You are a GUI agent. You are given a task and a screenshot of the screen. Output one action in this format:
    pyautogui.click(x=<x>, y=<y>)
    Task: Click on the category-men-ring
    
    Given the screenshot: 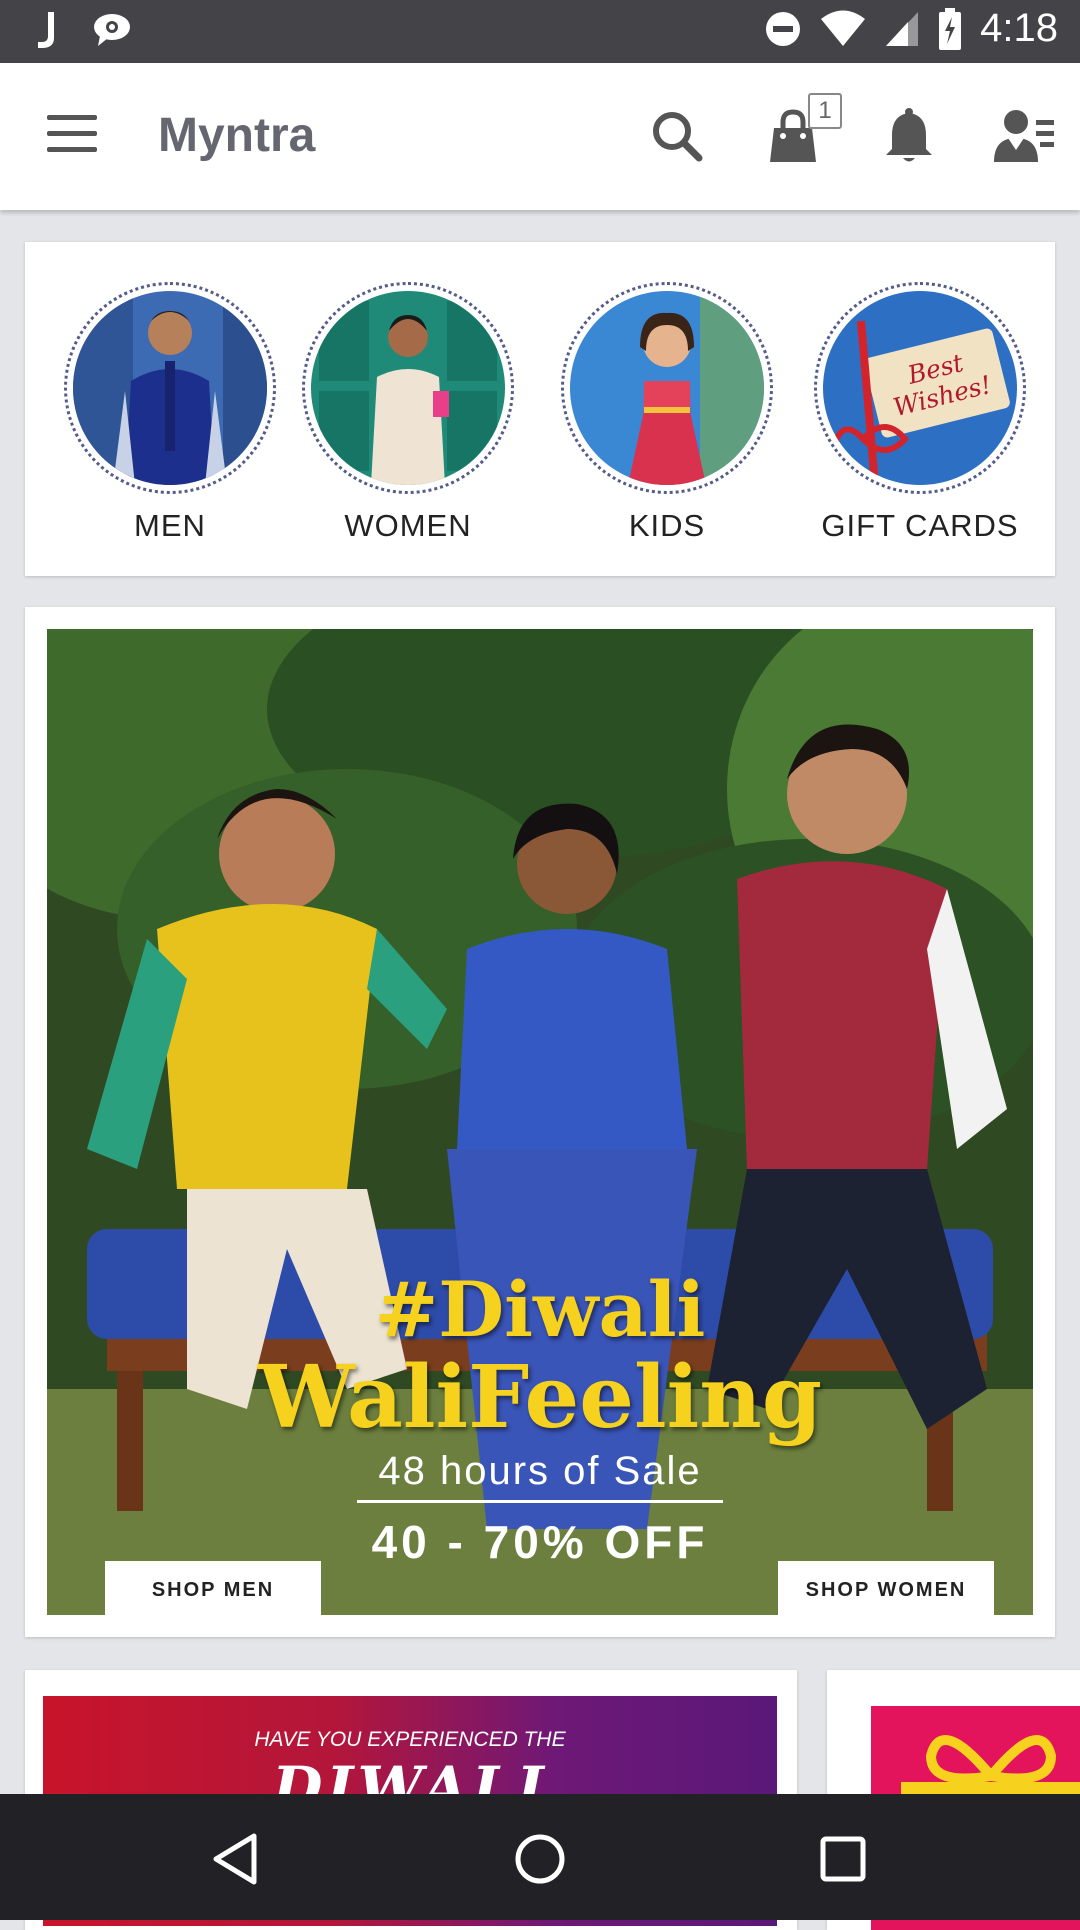 What is the action you would take?
    pyautogui.click(x=170, y=388)
    